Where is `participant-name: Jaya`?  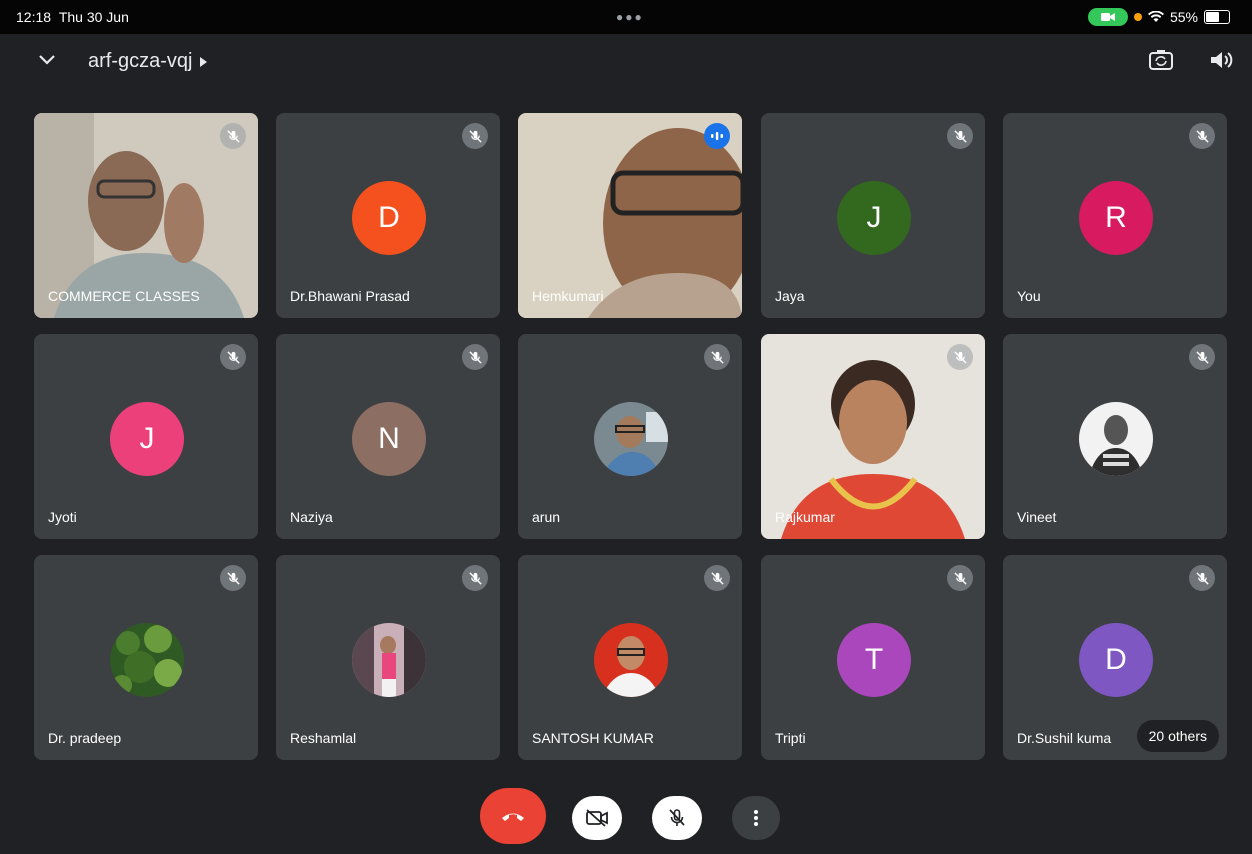 participant-name: Jaya is located at coordinates (790, 296).